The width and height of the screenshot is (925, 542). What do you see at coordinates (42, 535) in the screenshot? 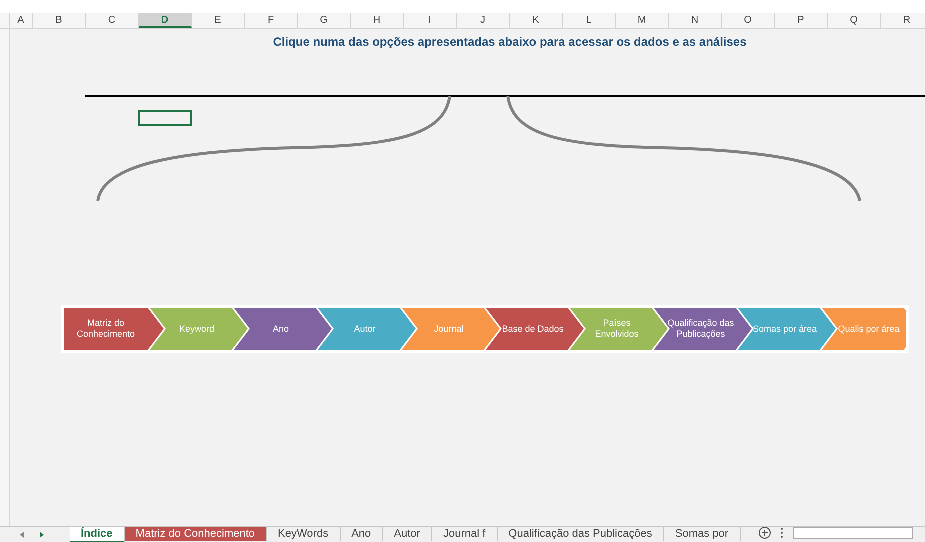
I see `scroll-right-icon` at bounding box center [42, 535].